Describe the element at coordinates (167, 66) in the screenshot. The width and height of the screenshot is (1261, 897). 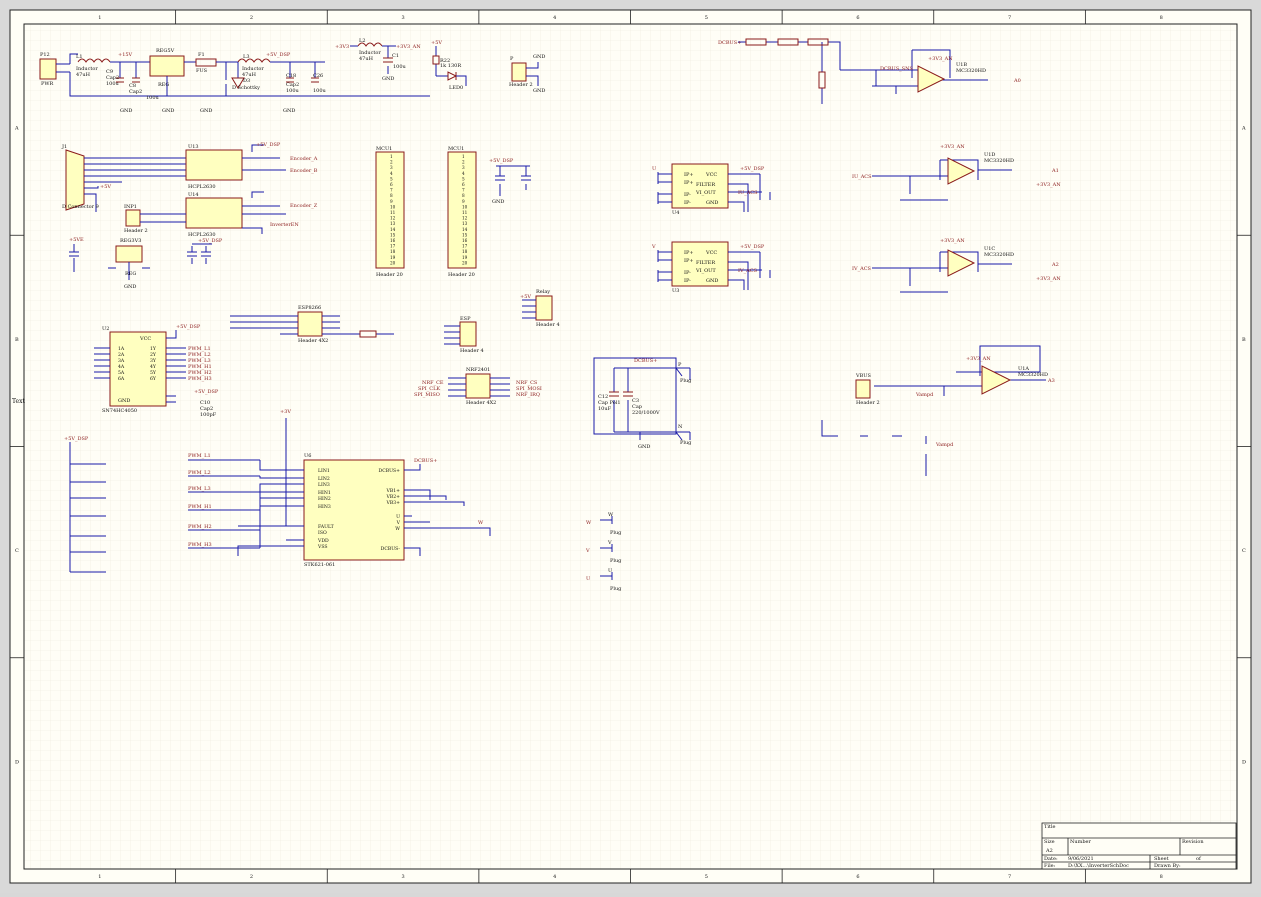
I see `reg5v-regulator` at that location.